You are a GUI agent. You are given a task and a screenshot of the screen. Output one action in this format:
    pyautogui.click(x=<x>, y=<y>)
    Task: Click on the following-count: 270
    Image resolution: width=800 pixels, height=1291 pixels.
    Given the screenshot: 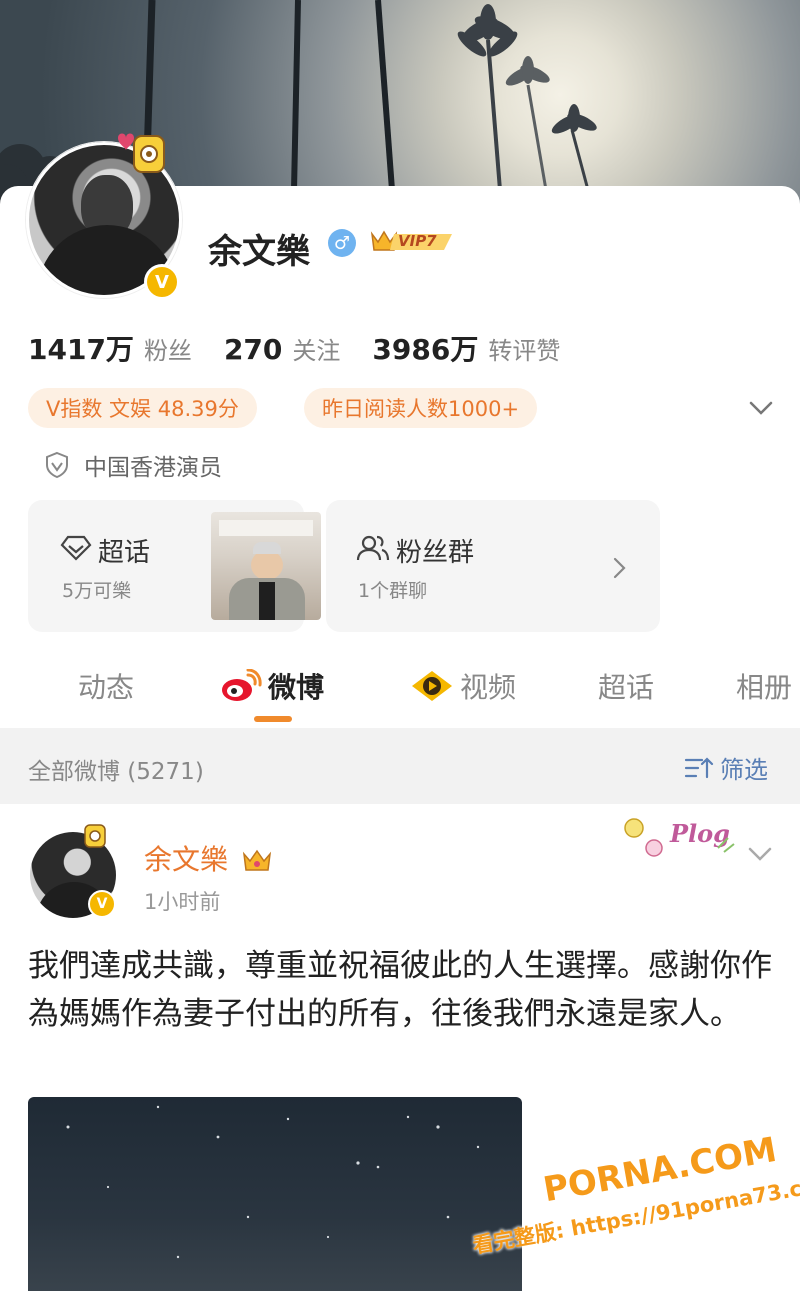 What is the action you would take?
    pyautogui.click(x=253, y=349)
    